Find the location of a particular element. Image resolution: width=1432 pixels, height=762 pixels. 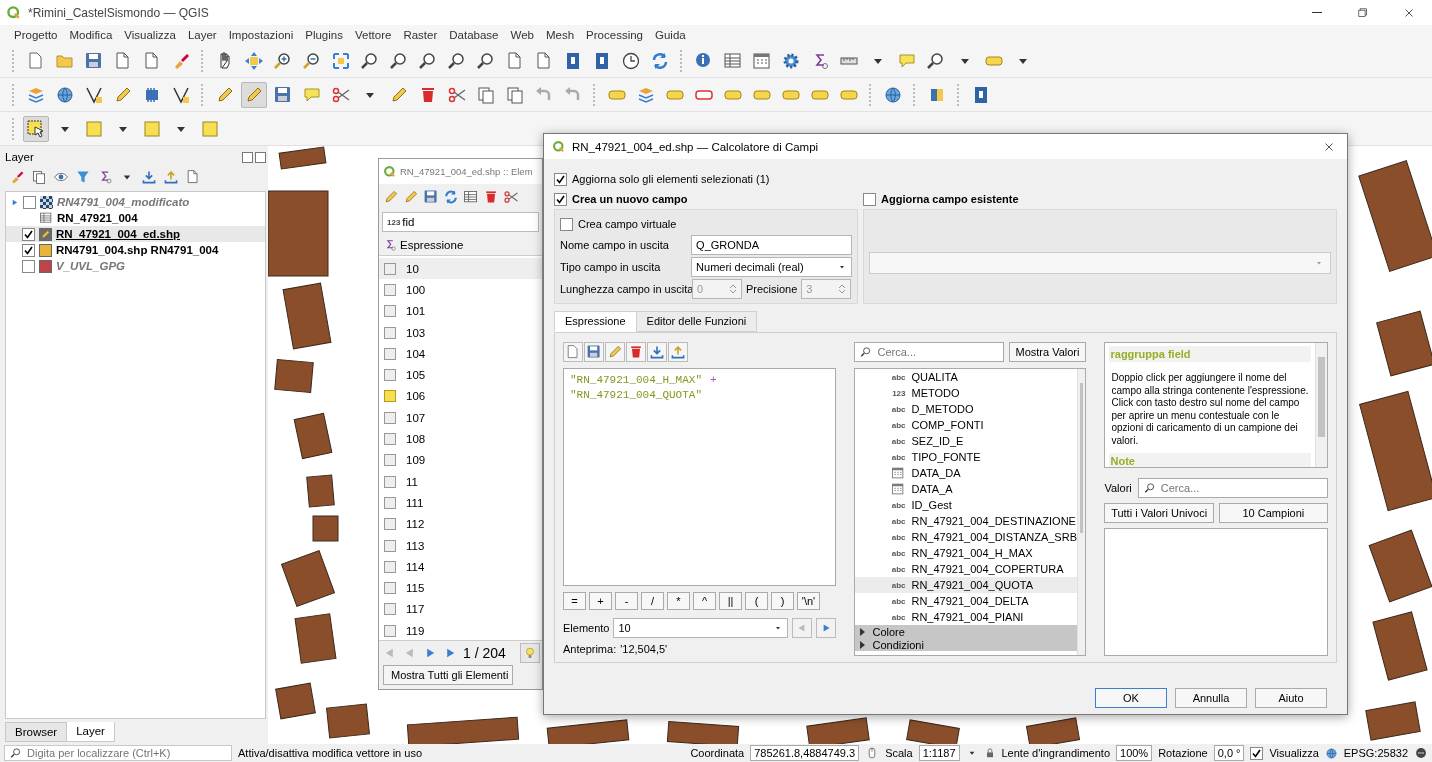

list-item: abc ID_Gest is located at coordinates (966, 505).